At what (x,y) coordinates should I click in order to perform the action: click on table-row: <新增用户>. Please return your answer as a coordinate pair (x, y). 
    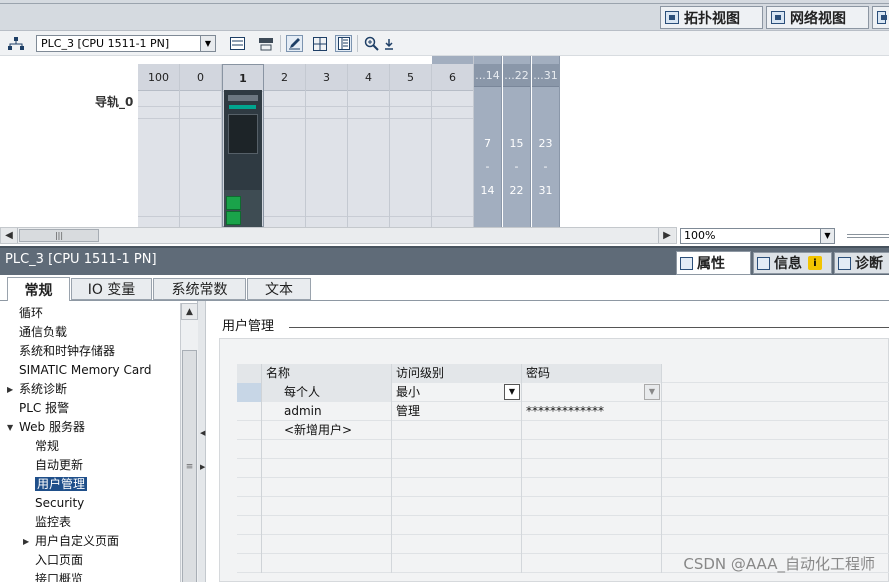
    Looking at the image, I should click on (563, 430).